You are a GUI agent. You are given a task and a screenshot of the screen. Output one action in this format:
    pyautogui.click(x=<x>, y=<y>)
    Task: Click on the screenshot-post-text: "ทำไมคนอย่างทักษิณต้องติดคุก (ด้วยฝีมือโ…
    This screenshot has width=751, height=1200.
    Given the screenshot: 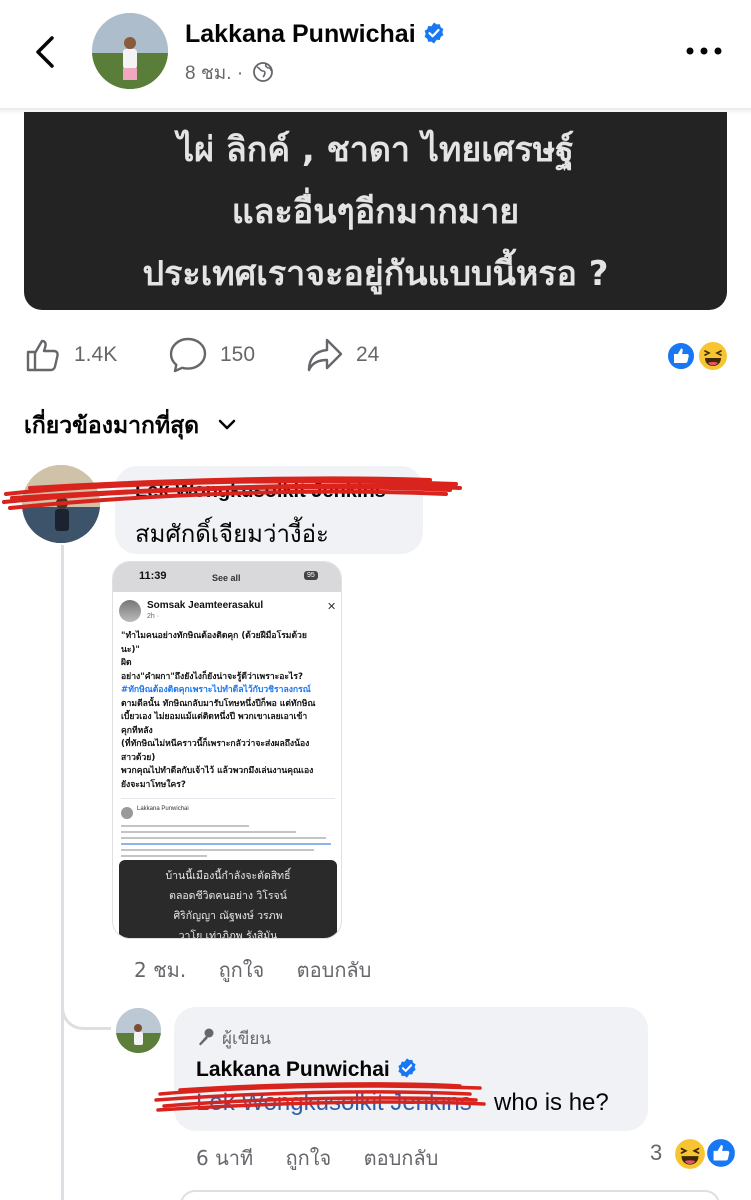 What is the action you would take?
    pyautogui.click(x=230, y=711)
    